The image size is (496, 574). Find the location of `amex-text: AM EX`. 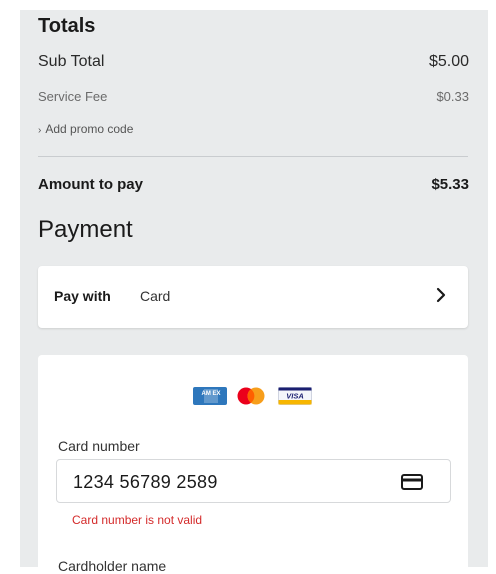

amex-text: AM EX is located at coordinates (210, 394).